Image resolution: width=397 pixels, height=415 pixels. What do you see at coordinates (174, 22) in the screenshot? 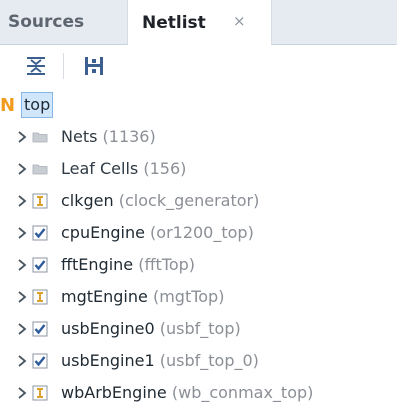
I see `tab-netlist-label: Netlist` at bounding box center [174, 22].